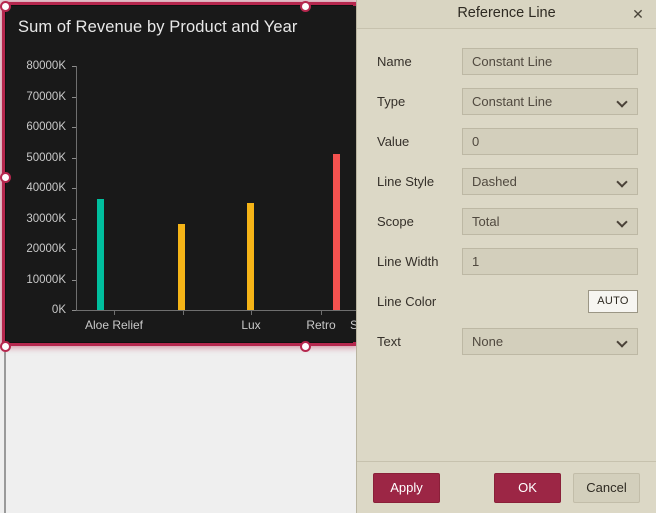 This screenshot has width=656, height=513. I want to click on select-scope: Total, so click(550, 221).